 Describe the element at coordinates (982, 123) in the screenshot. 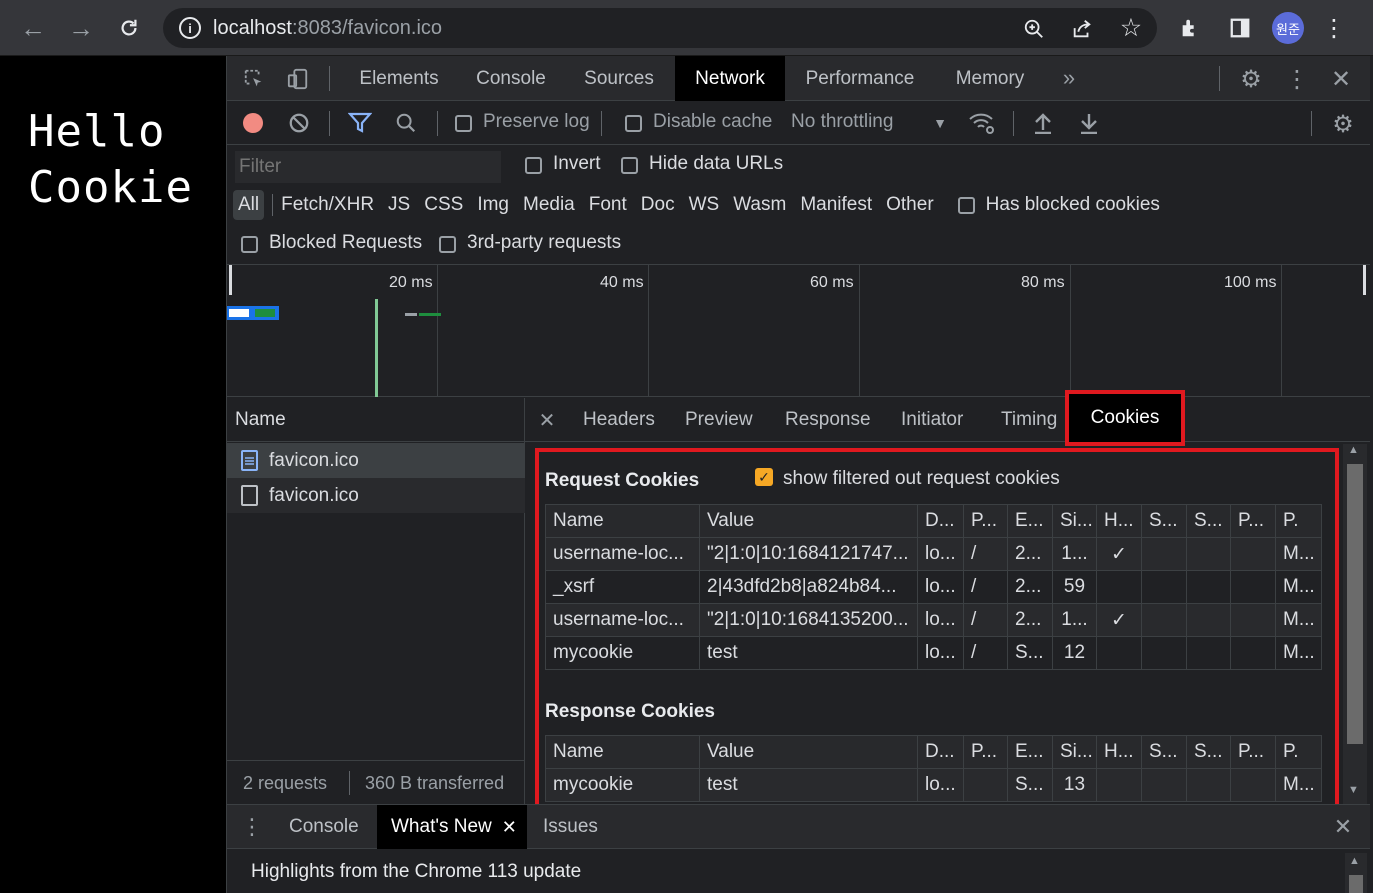

I see `network-conditions-icon` at that location.